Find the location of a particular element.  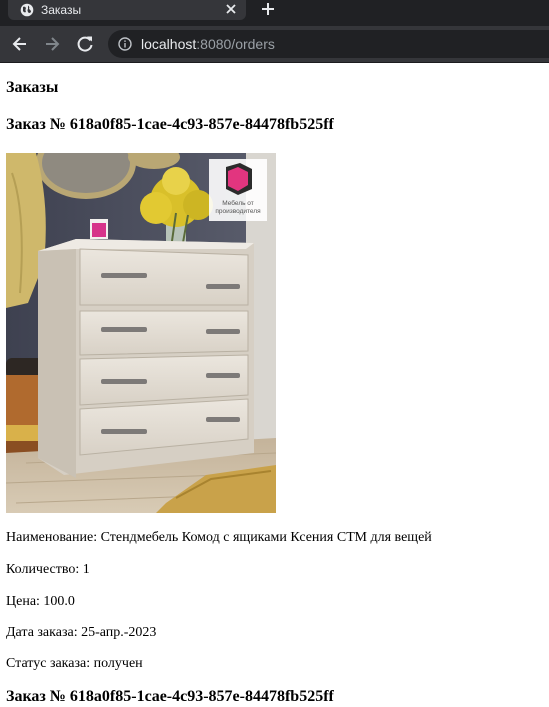

reload-icon is located at coordinates (85, 44).